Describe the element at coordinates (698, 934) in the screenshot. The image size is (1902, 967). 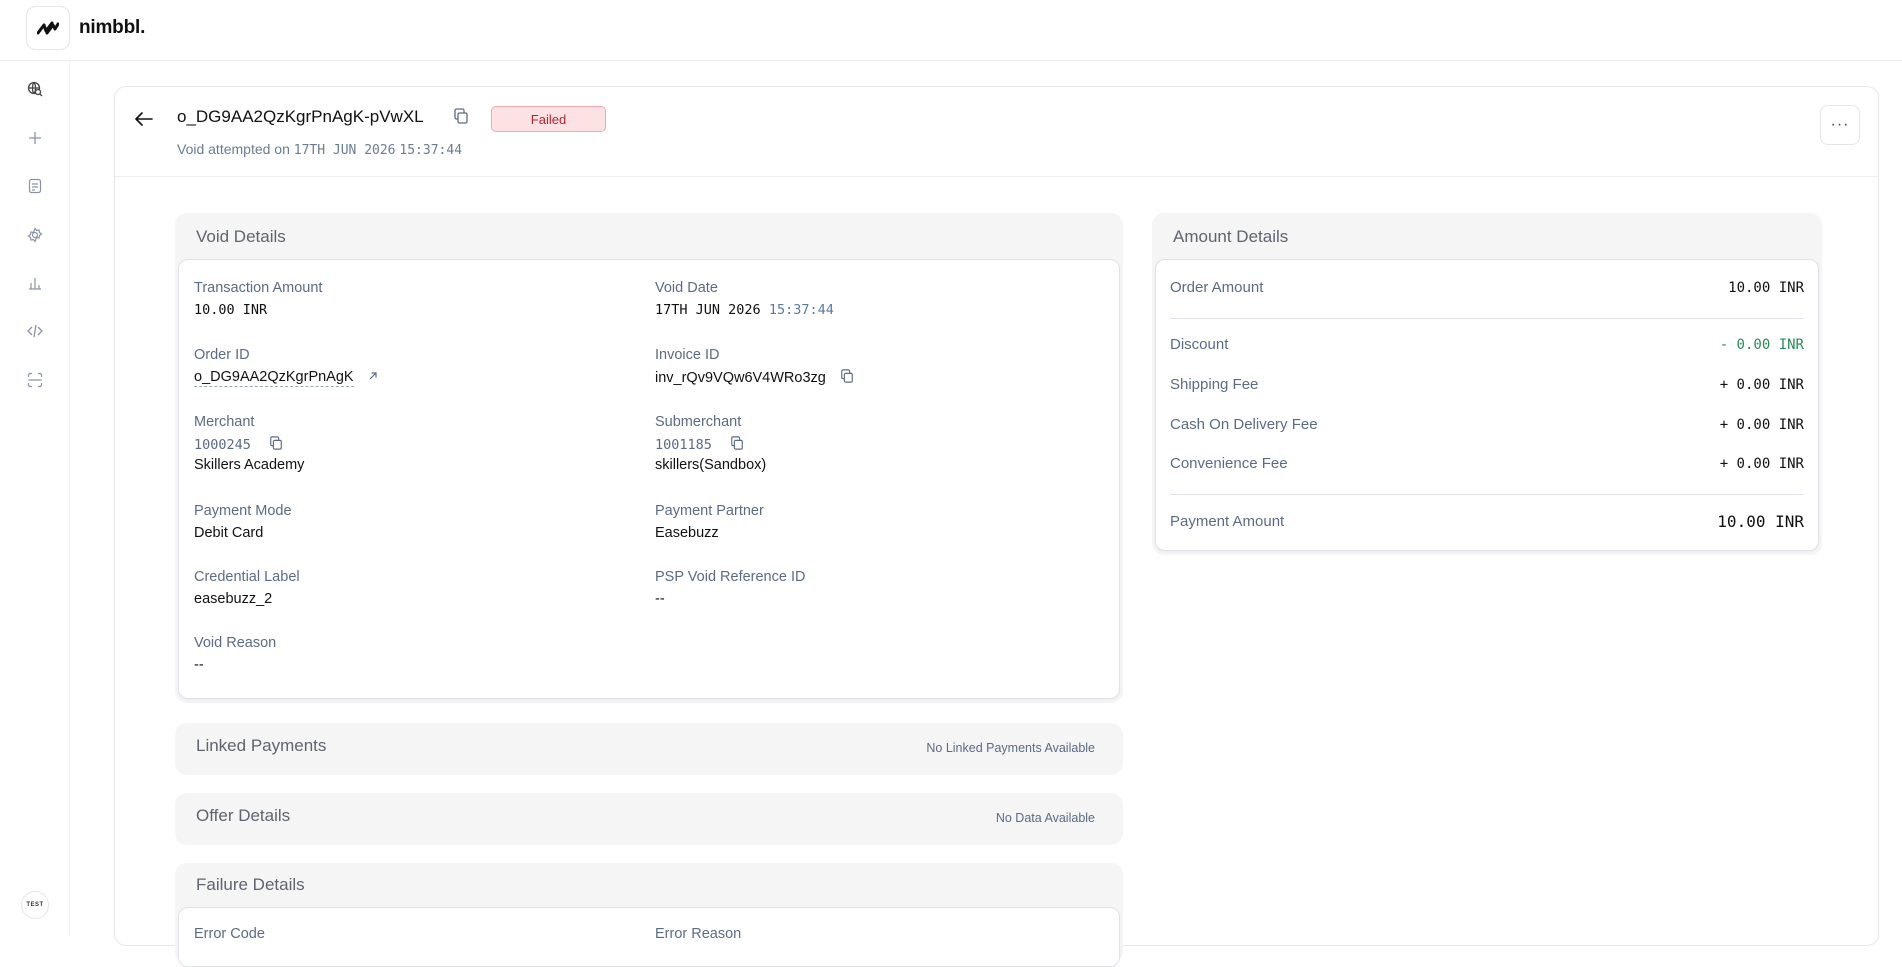
I see `field-label: Error Reason` at that location.